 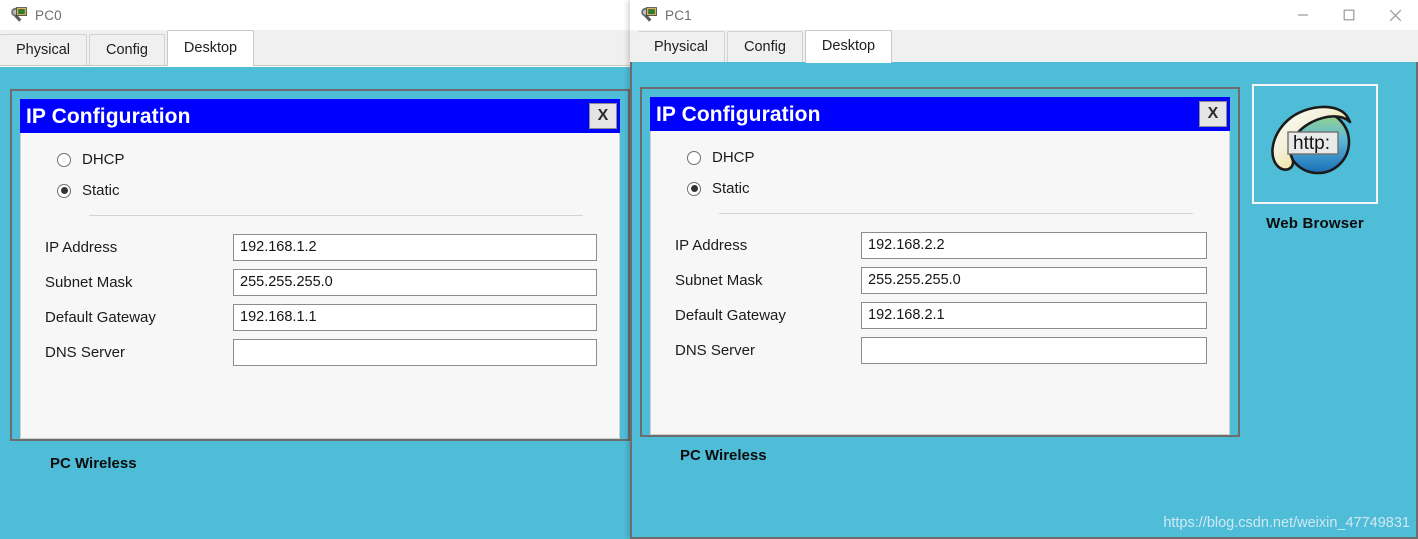 I want to click on field-row-ip-address: IP Address 192.168.1.2, so click(x=320, y=247).